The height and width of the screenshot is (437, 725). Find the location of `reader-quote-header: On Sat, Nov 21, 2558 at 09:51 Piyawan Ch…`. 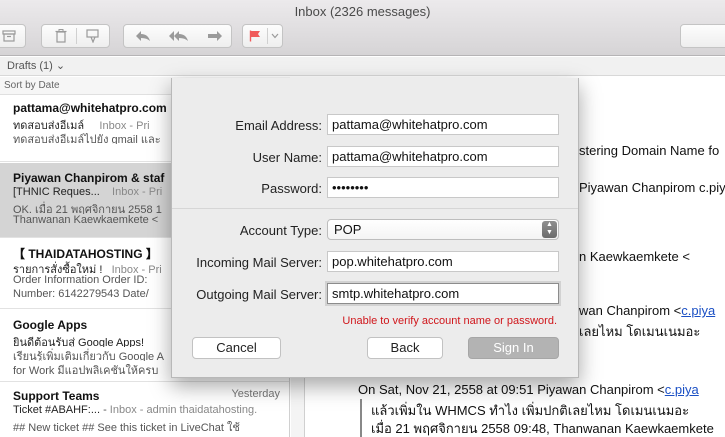

reader-quote-header: On Sat, Nov 21, 2558 at 09:51 Piyawan Ch… is located at coordinates (511, 389).